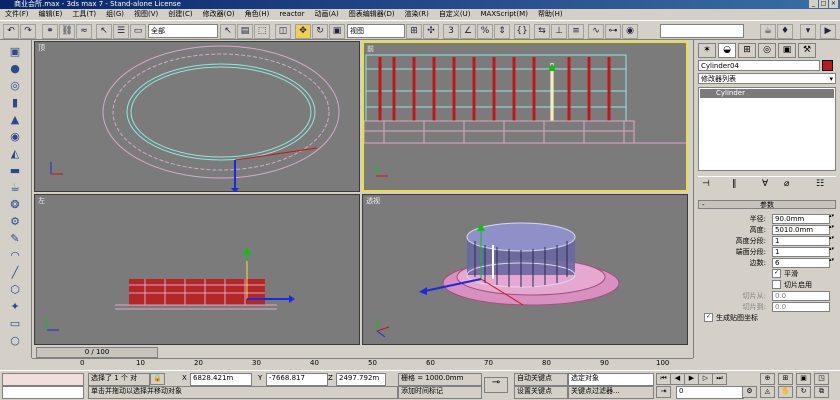  I want to click on show-end-result-icon: ‖, so click(734, 184).